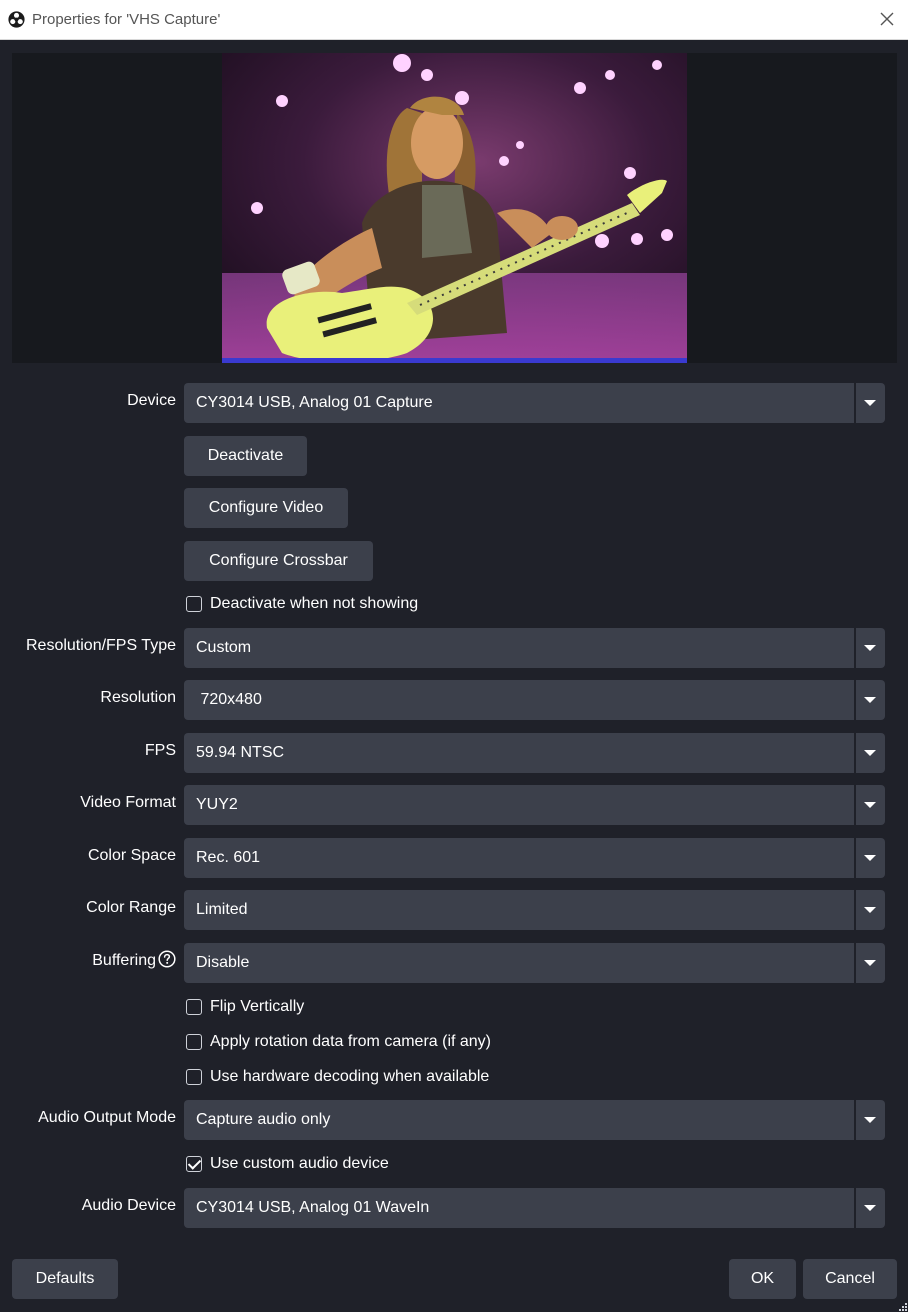 The width and height of the screenshot is (908, 1312). Describe the element at coordinates (167, 959) in the screenshot. I see `help-icon` at that location.